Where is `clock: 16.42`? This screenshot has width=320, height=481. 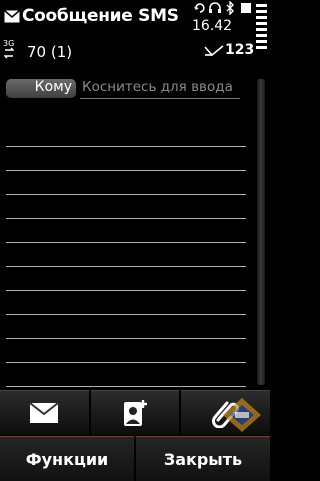
clock: 16.42 is located at coordinates (212, 26).